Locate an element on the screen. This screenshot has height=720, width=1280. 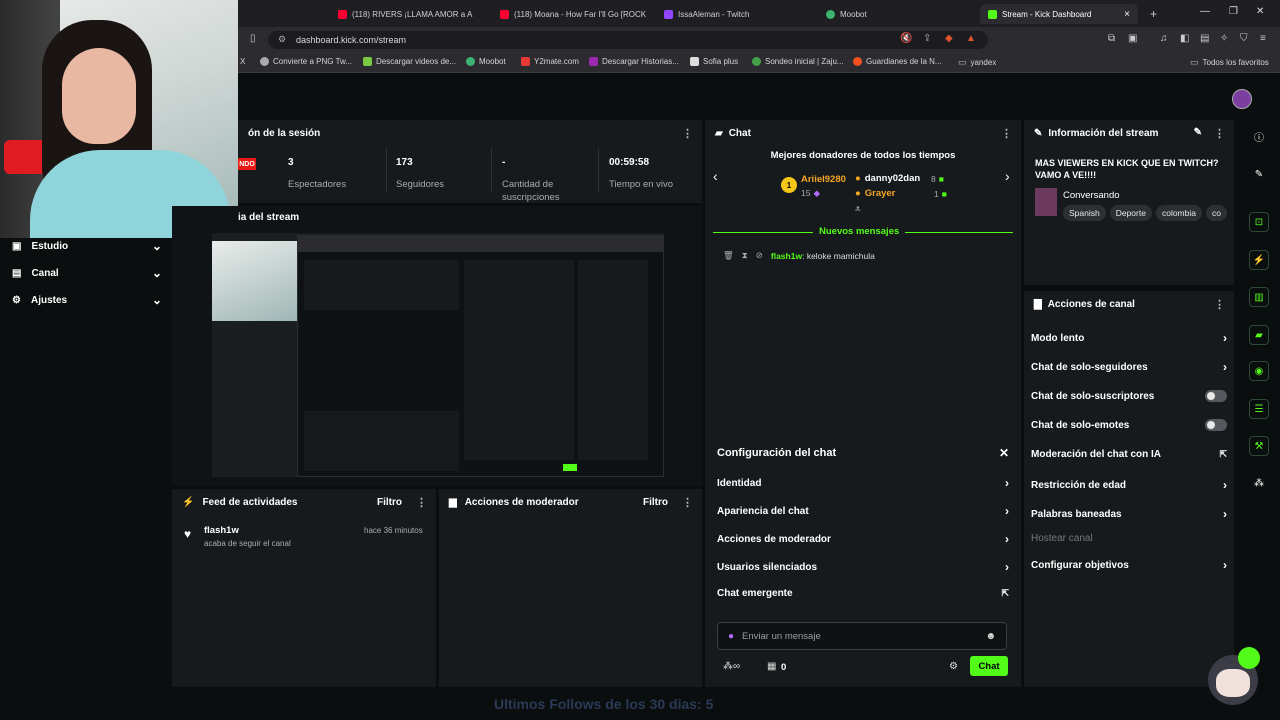
browser-tab-active: Stream - Kick Dashboard × is located at coordinates (1059, 14).